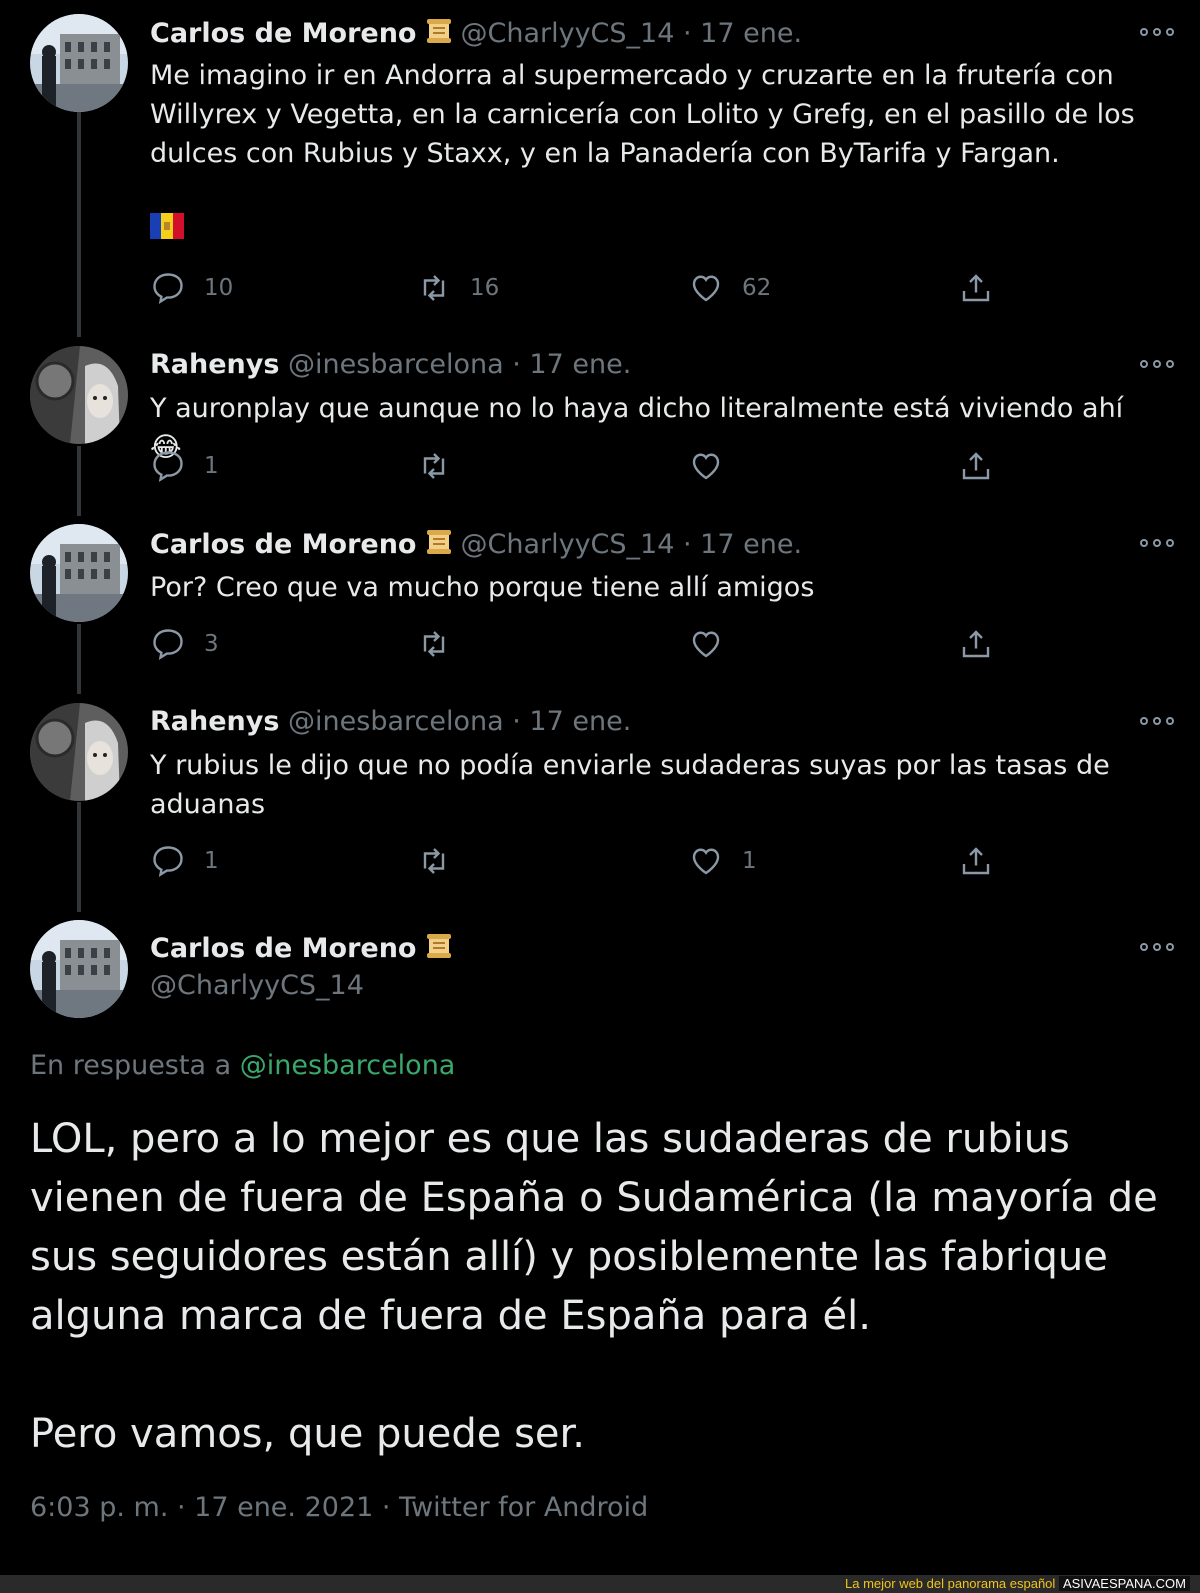  What do you see at coordinates (590, 861) in the screenshot?
I see `action-bar: 1 1` at bounding box center [590, 861].